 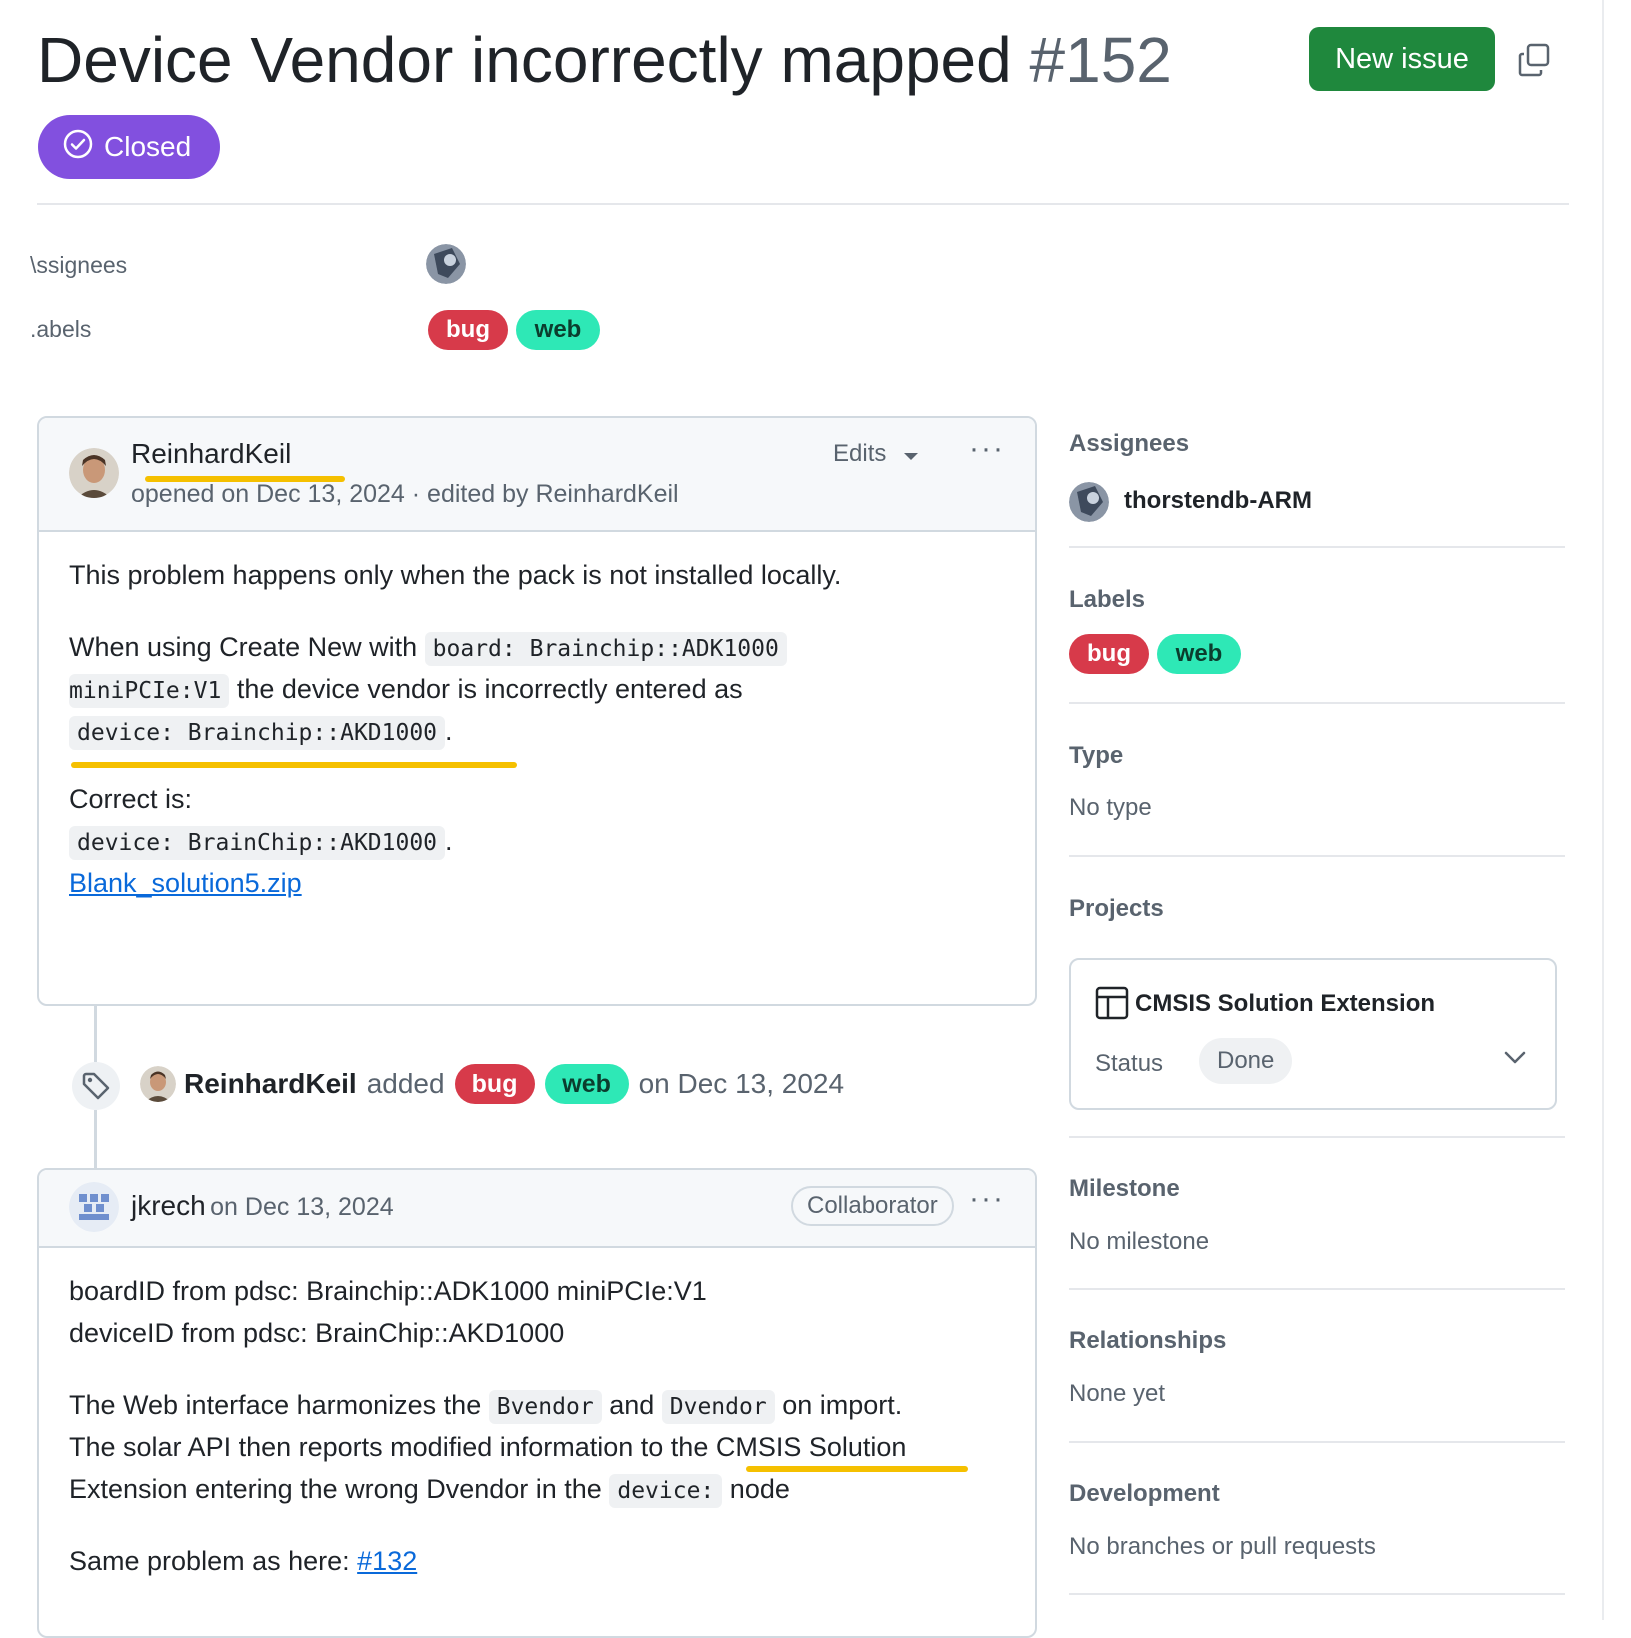 I want to click on event-actor: ReinhardKeil, so click(x=270, y=1084).